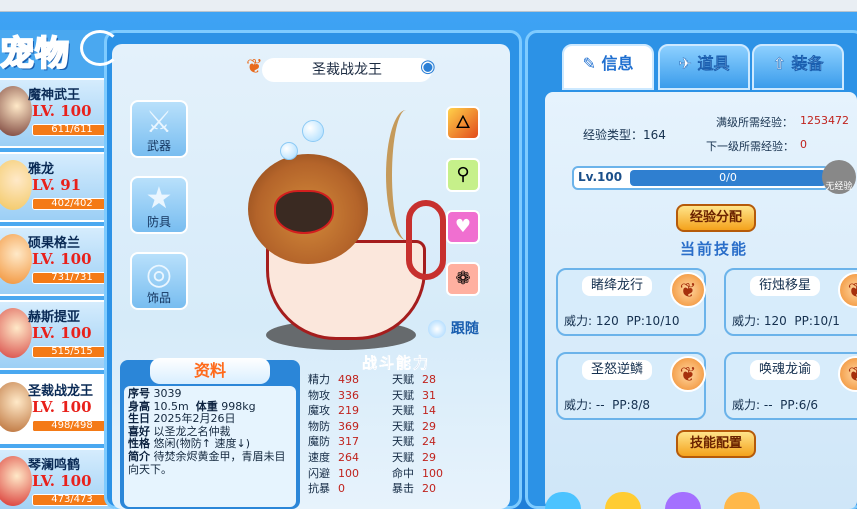 This screenshot has height=509, width=857. I want to click on heart-icon: ♥, so click(463, 226).